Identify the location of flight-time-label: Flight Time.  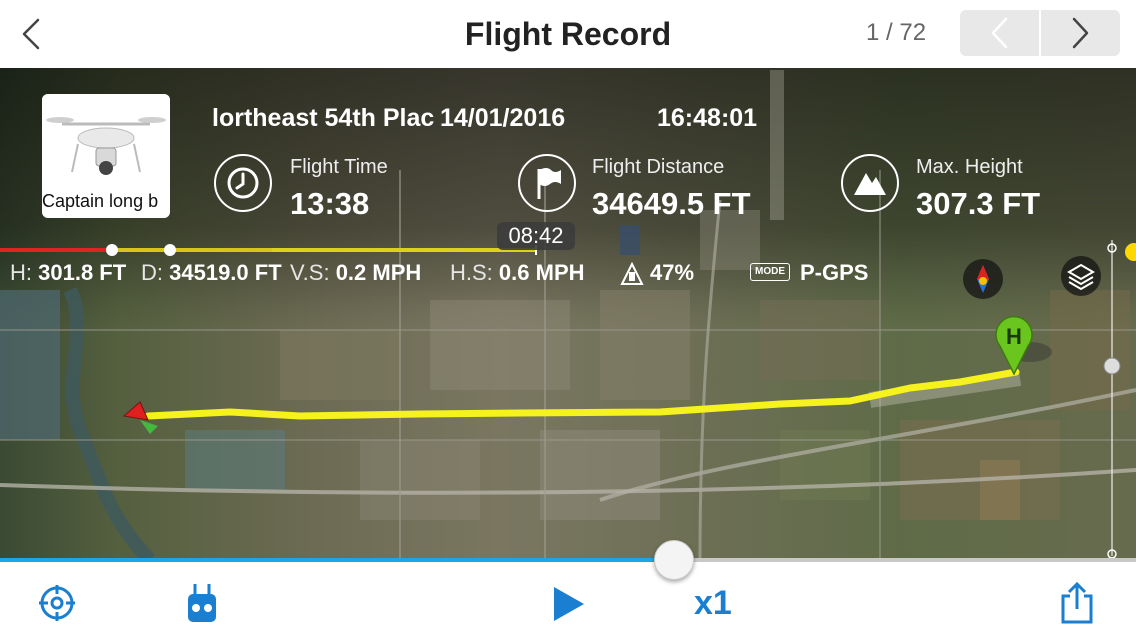
(339, 167).